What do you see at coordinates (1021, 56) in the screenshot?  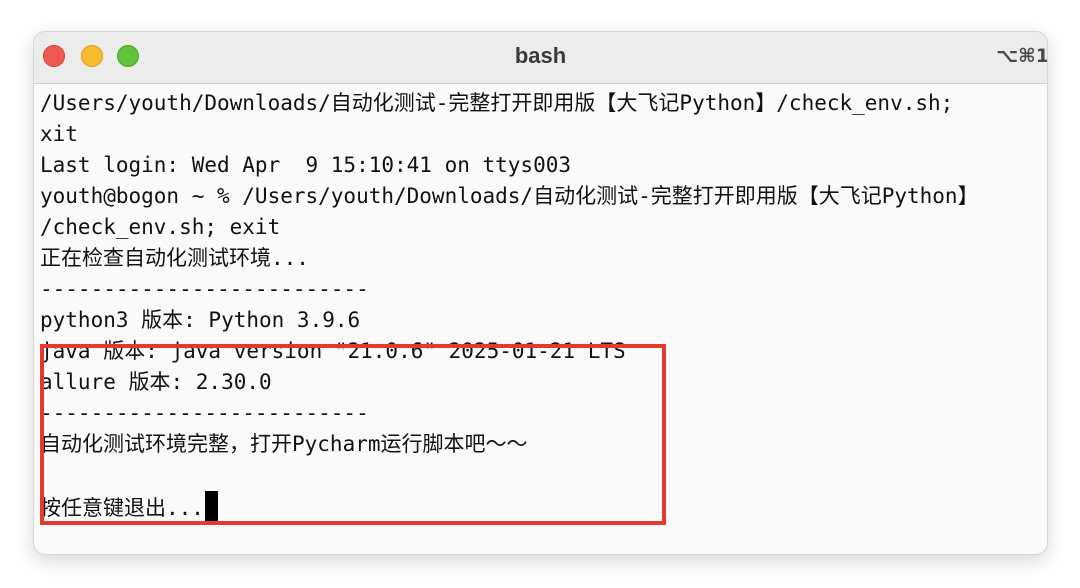 I see `window-shortcut: ⌥⌘1` at bounding box center [1021, 56].